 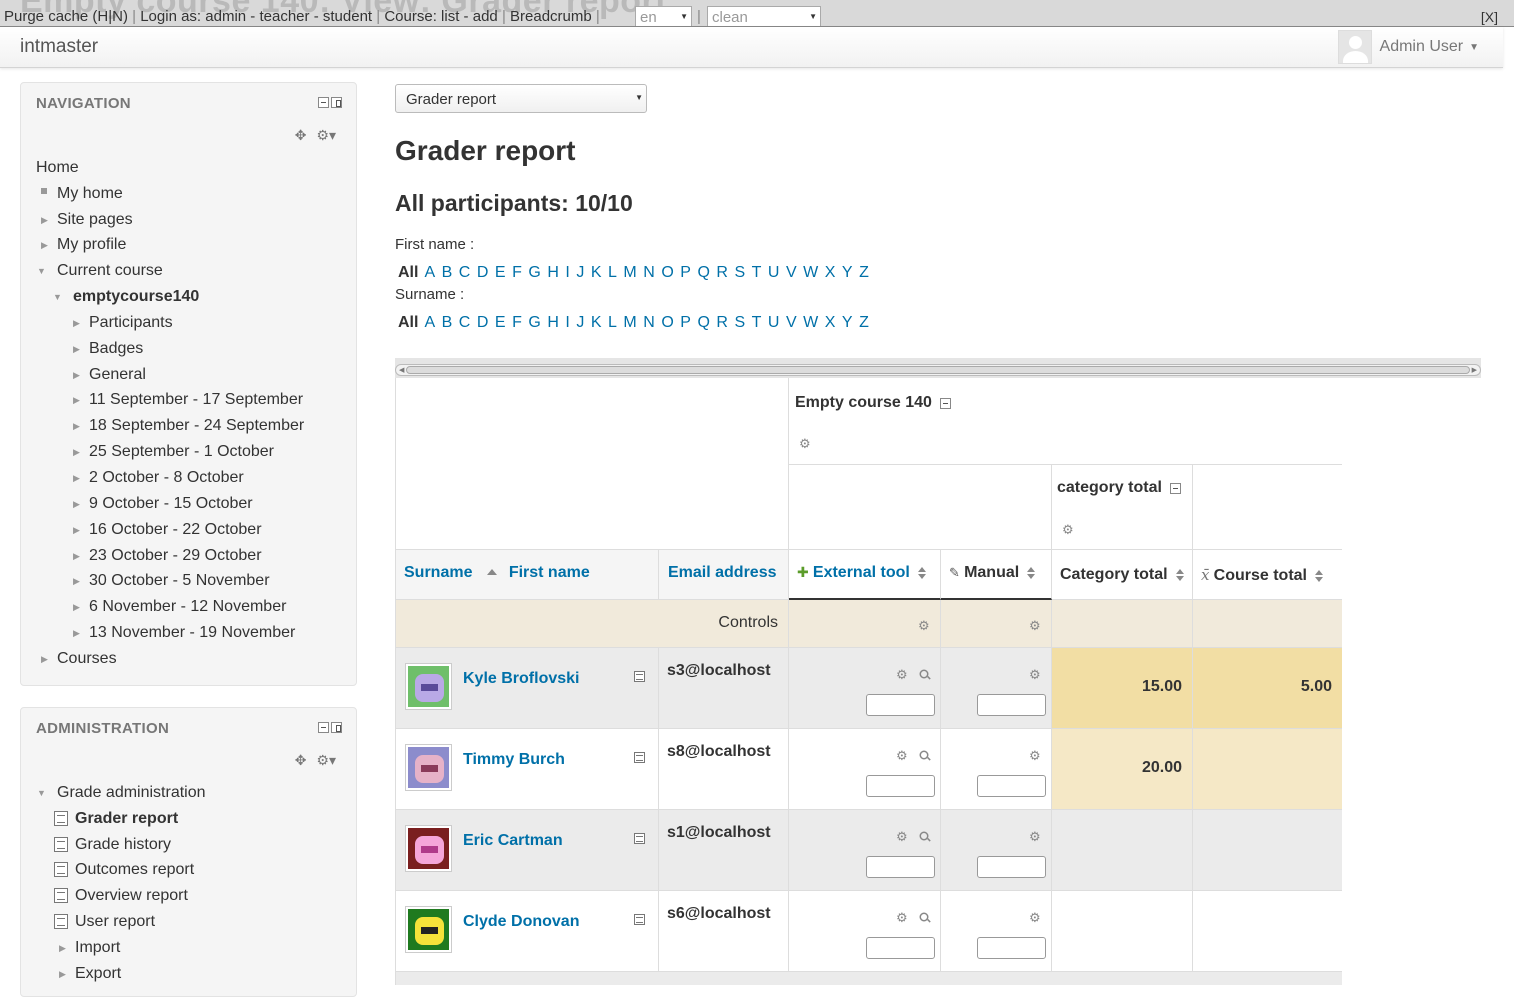 What do you see at coordinates (1408, 47) in the screenshot?
I see `user-menu: Admin User ▼` at bounding box center [1408, 47].